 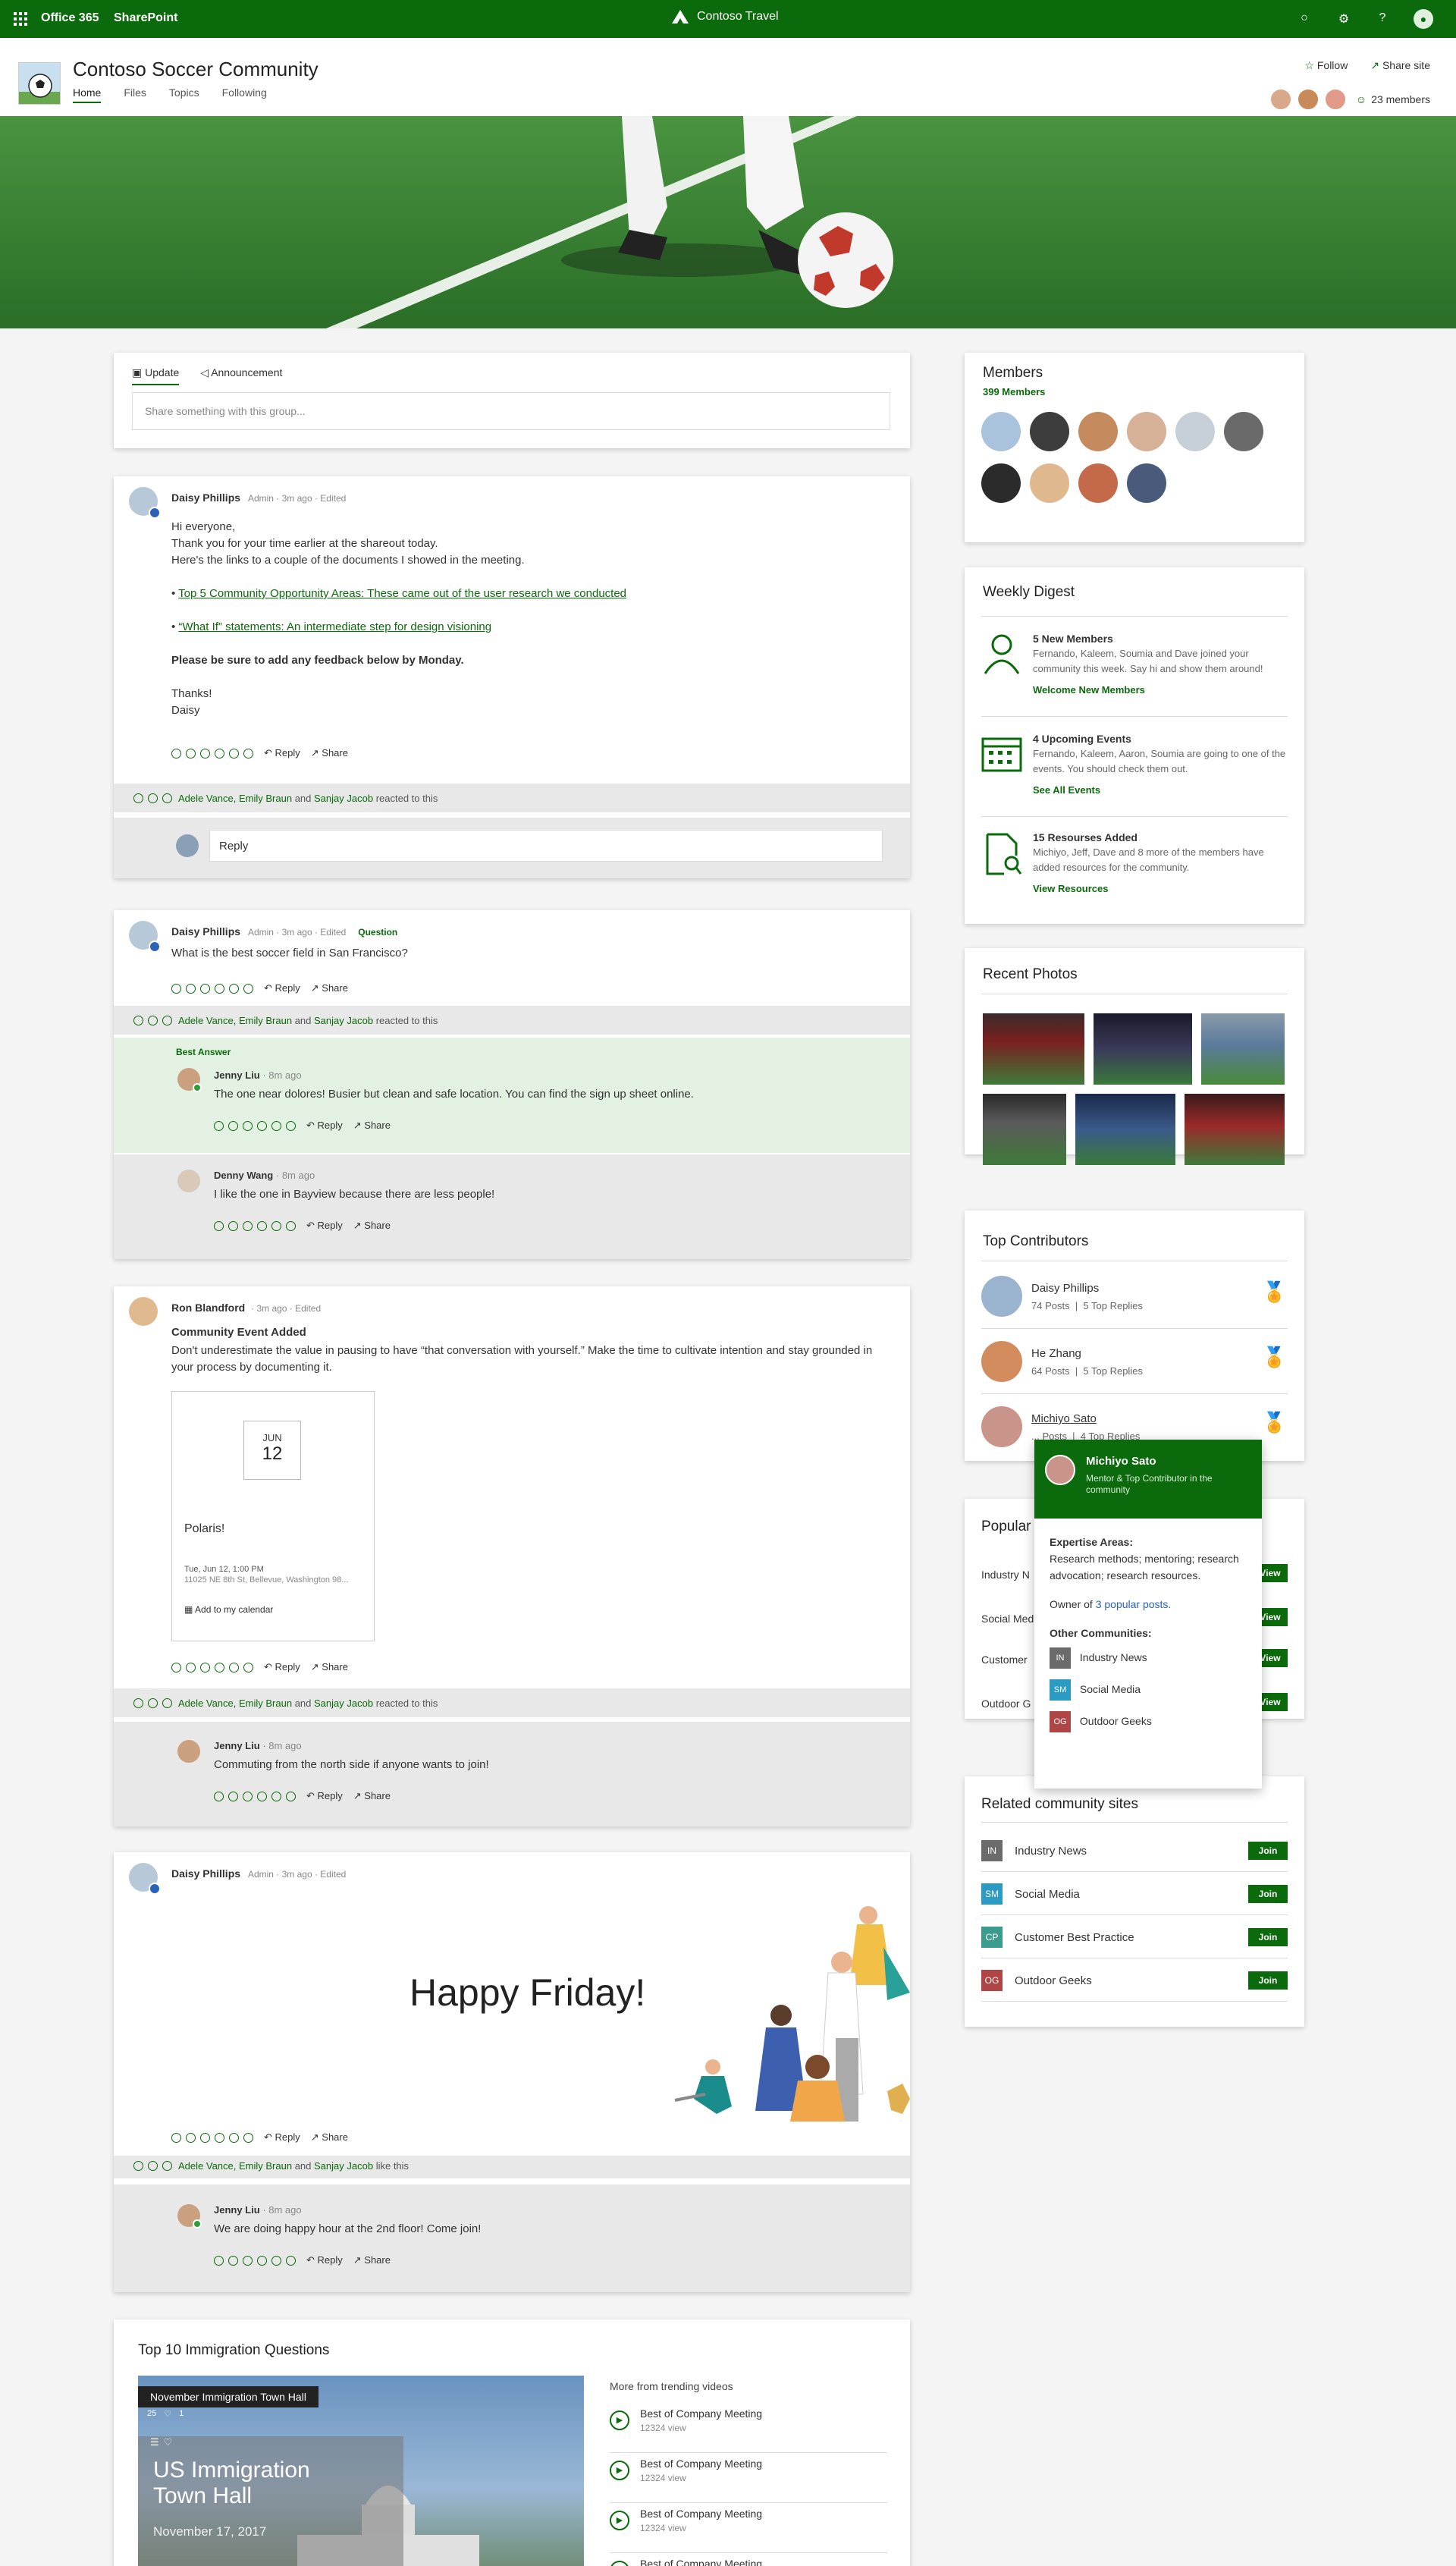 What do you see at coordinates (1152, 1721) in the screenshot?
I see `community-row: OG Outdoor Geeks` at bounding box center [1152, 1721].